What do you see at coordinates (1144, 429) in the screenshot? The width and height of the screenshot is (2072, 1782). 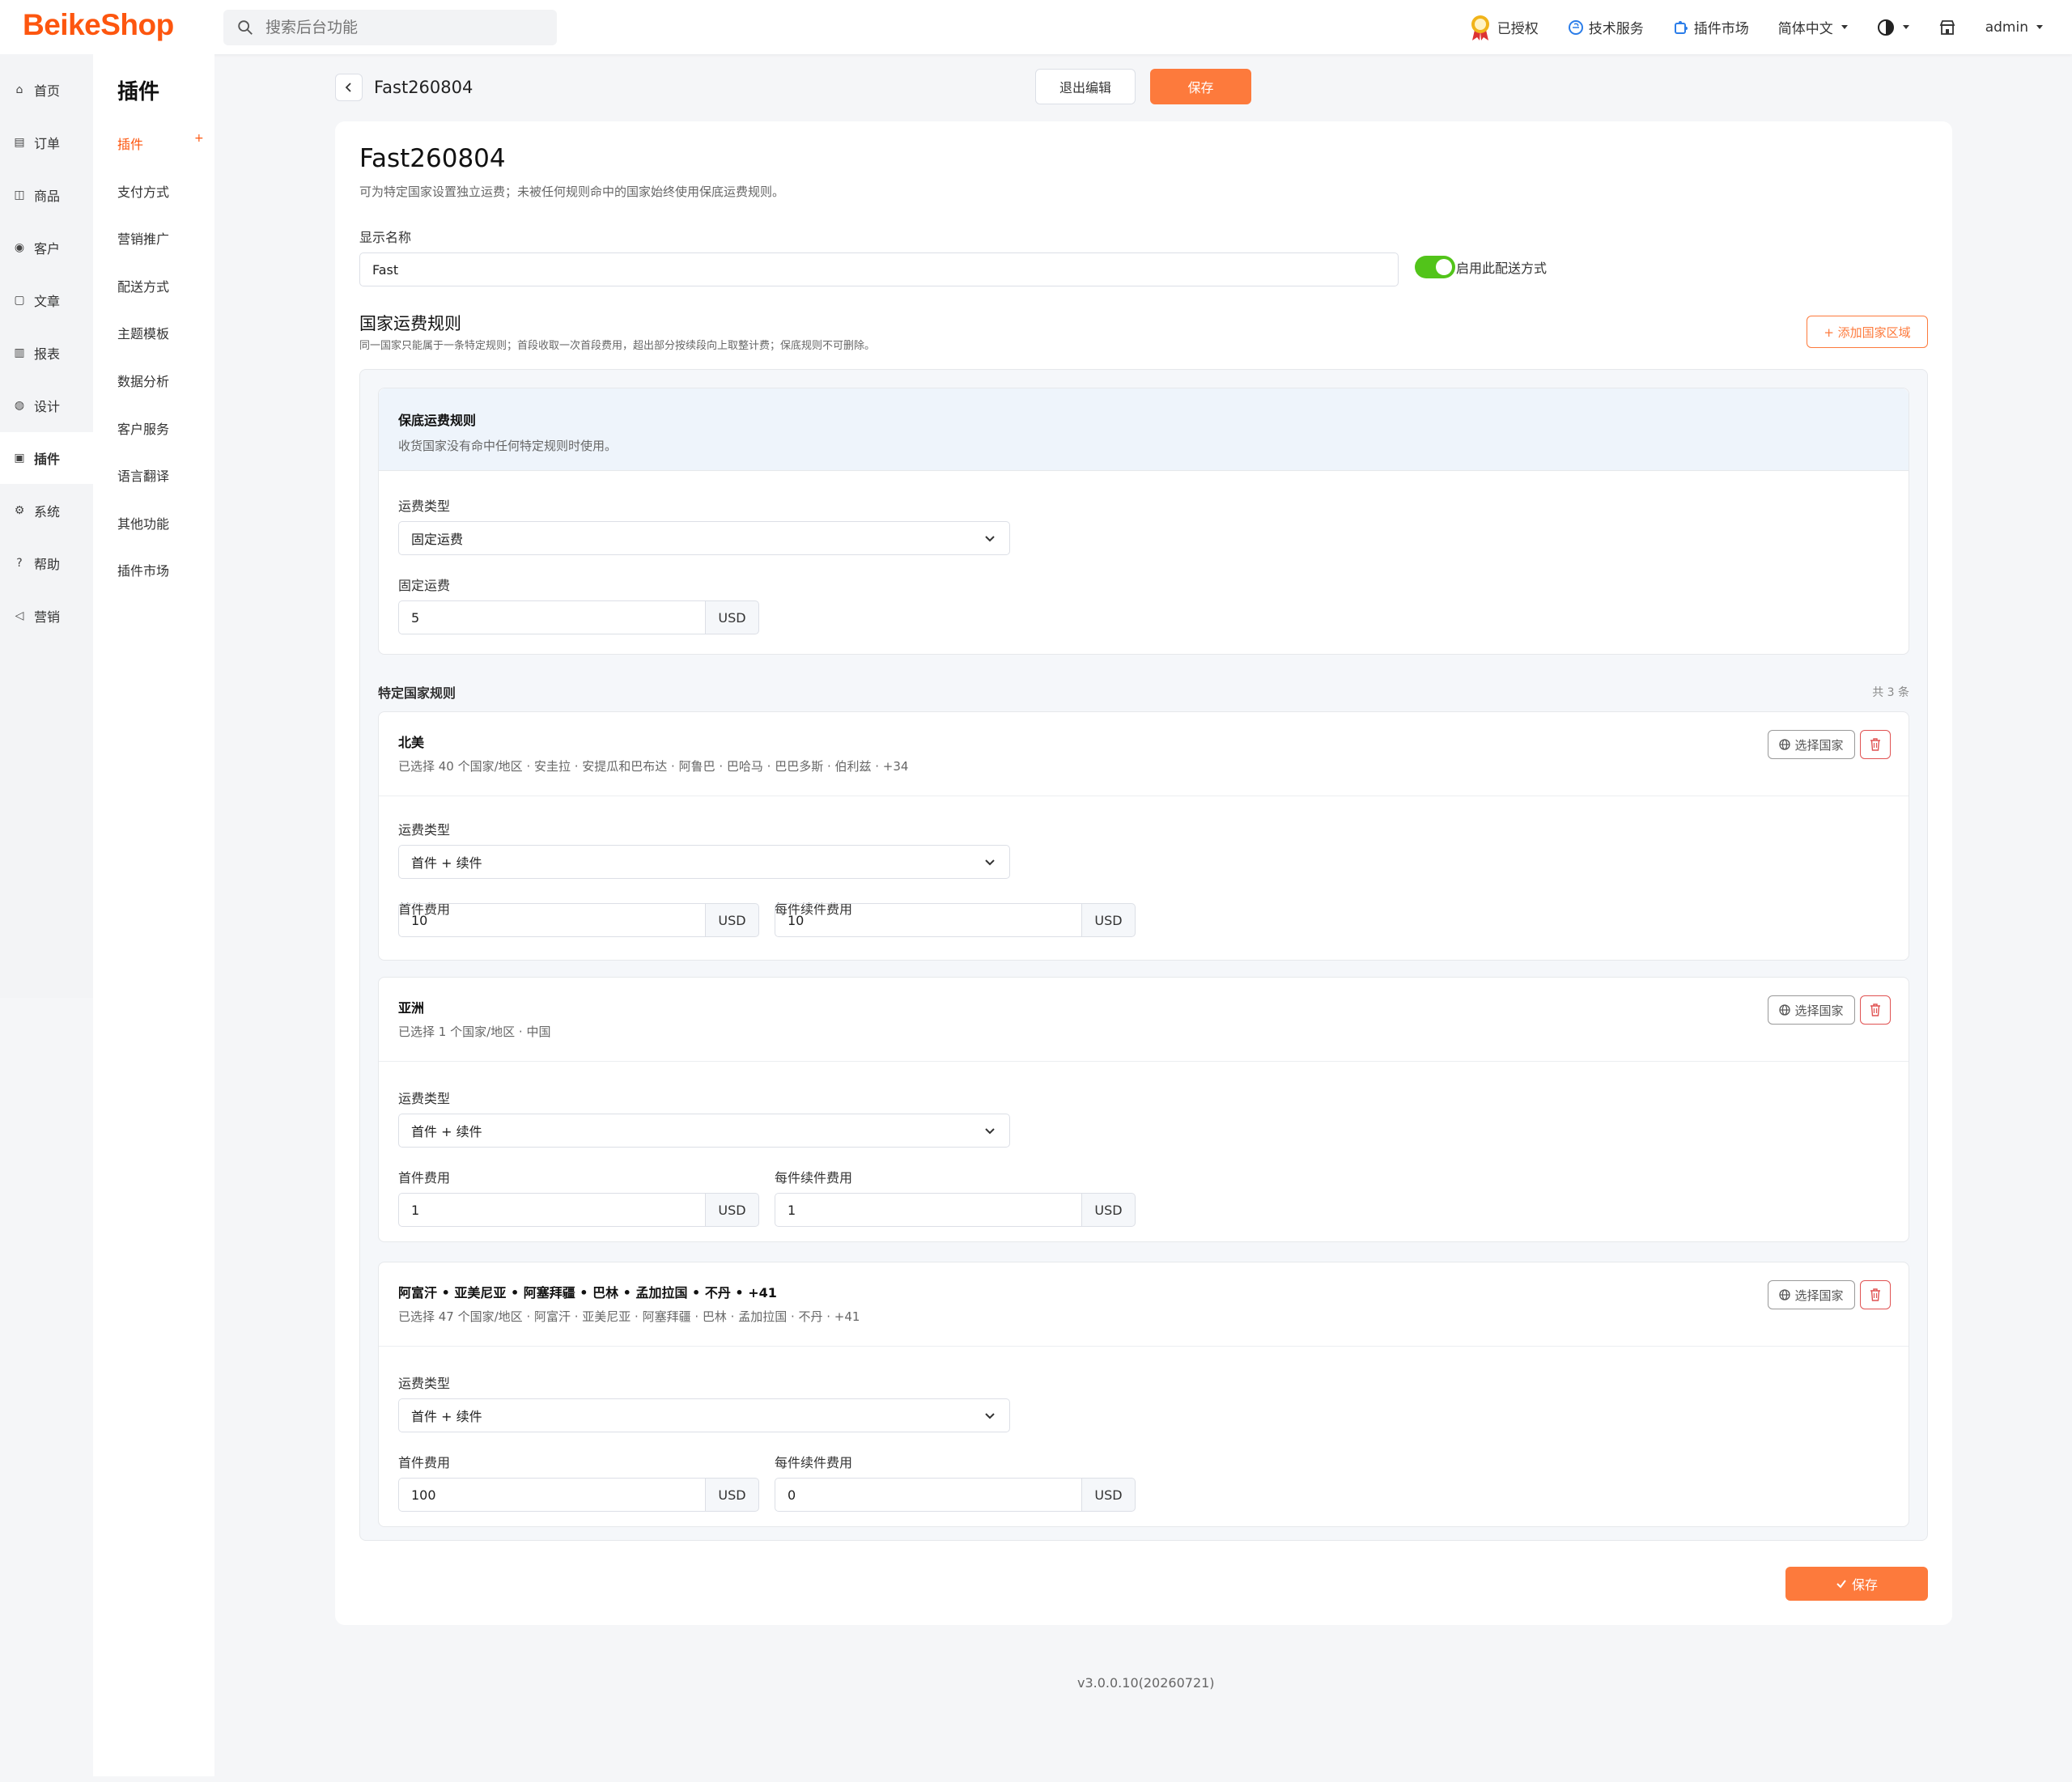 I see `fallback-rule-header` at bounding box center [1144, 429].